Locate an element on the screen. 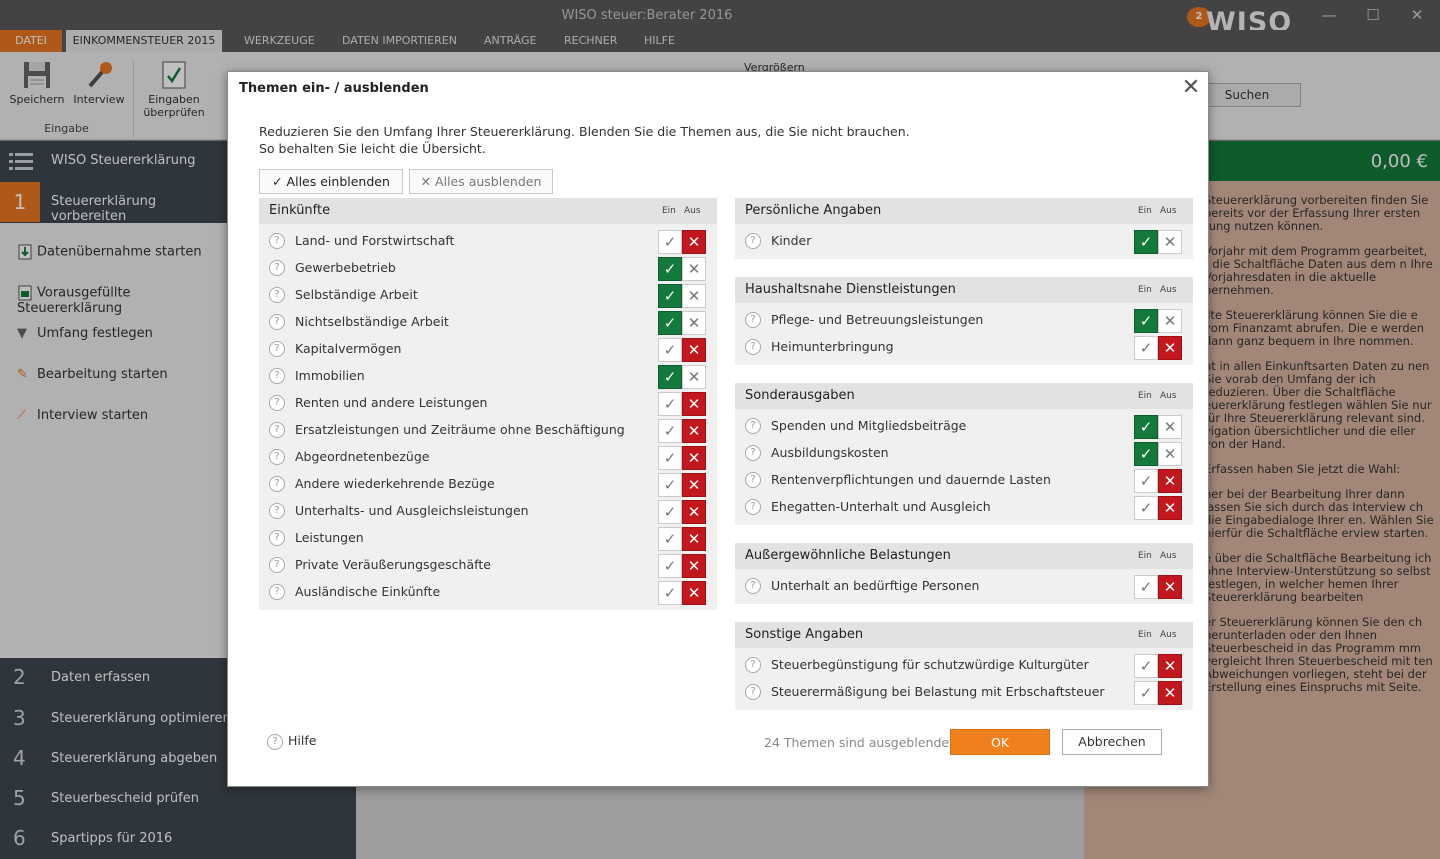 The width and height of the screenshot is (1440, 859). topic-row: ? Kapitalvermögen ✓ ✕ is located at coordinates (488, 348).